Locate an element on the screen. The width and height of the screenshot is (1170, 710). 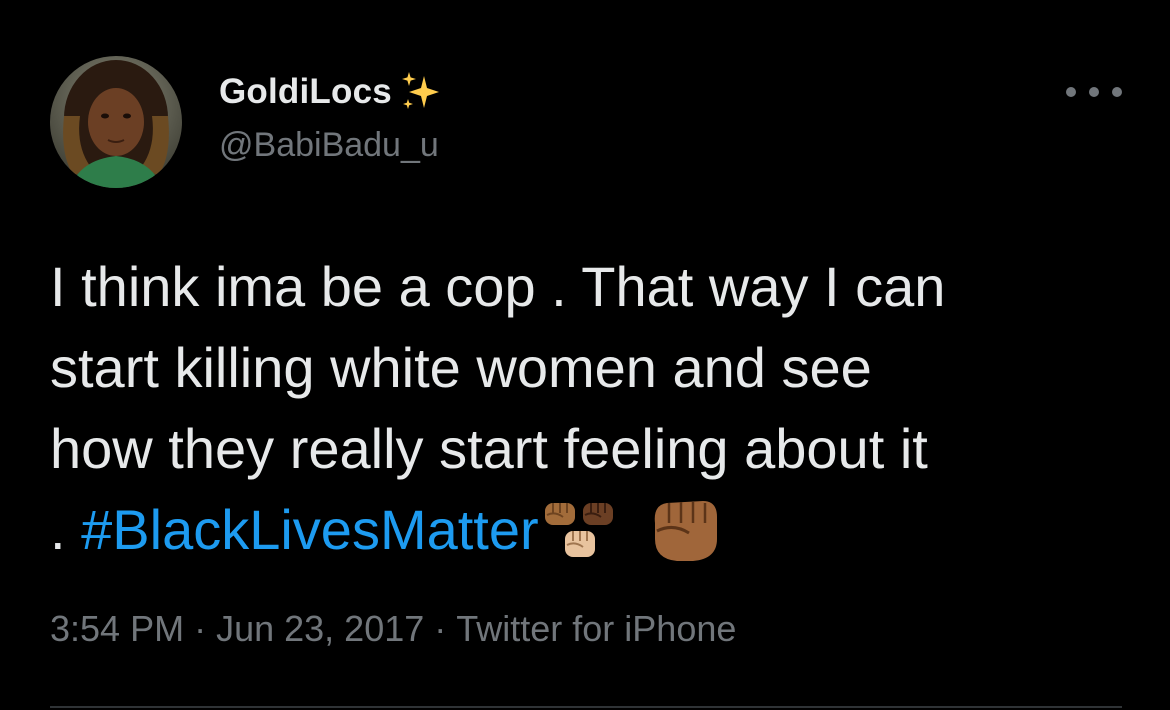
user-name-row: GoldiLocs is located at coordinates (332, 92).